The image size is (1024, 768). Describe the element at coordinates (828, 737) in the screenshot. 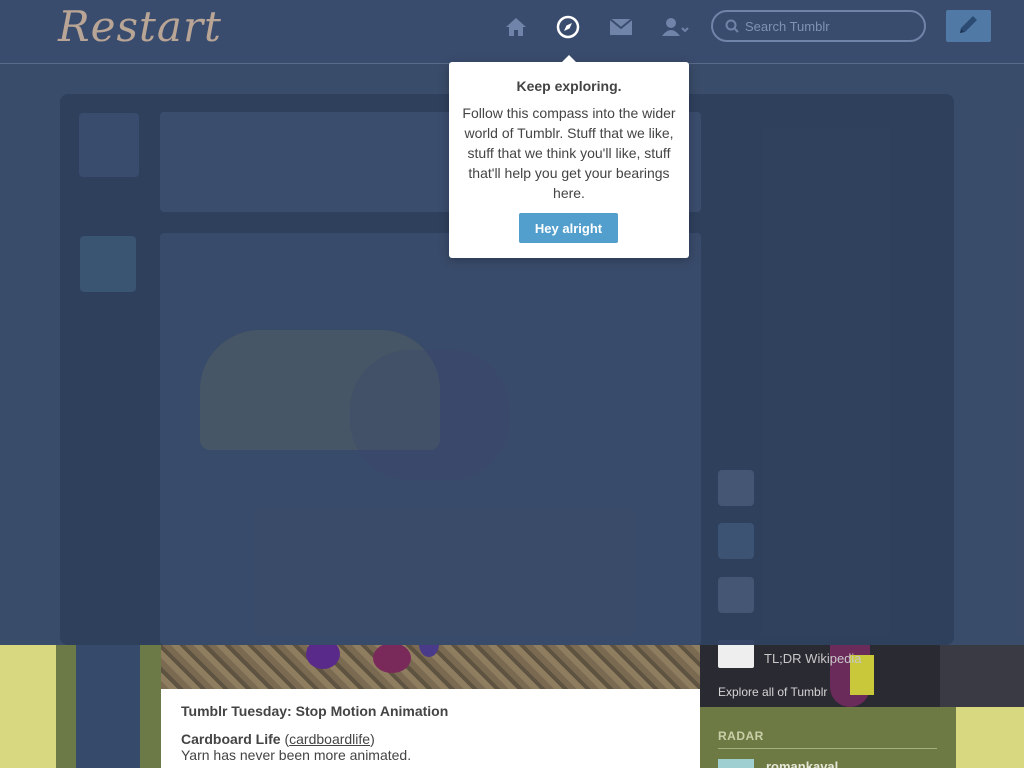

I see `radar-panel: RADAR romankaval` at that location.